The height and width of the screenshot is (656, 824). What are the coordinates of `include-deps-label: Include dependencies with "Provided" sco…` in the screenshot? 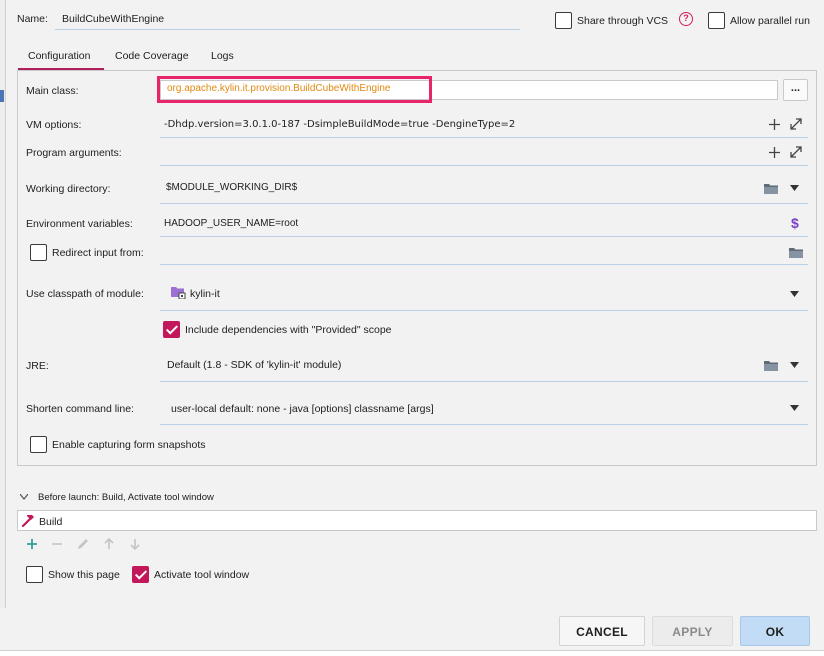 It's located at (288, 330).